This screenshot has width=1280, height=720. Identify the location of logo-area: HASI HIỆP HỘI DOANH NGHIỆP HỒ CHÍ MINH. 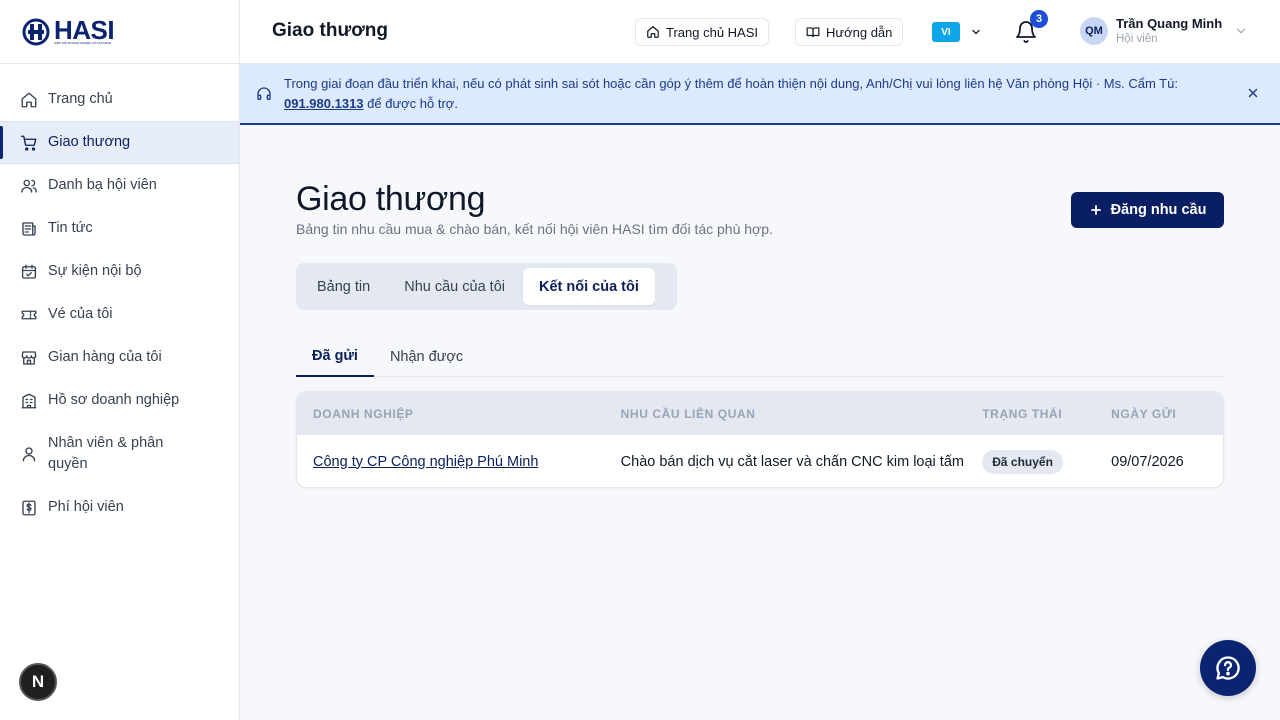
(119, 32).